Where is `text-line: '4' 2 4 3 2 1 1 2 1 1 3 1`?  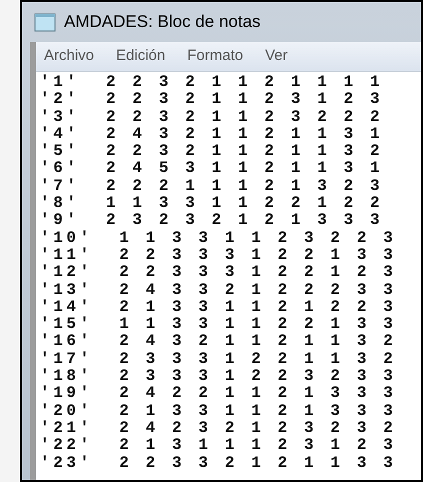 text-line: '4' 2 4 3 2 1 1 2 1 1 3 1 is located at coordinates (212, 134).